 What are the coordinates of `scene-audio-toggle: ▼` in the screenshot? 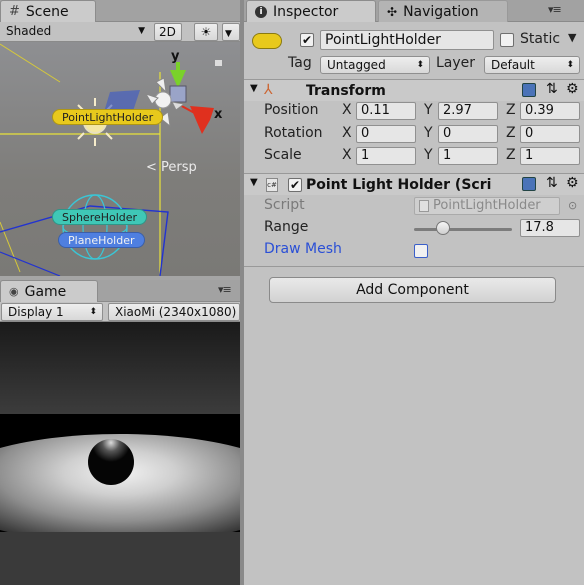 It's located at (231, 32).